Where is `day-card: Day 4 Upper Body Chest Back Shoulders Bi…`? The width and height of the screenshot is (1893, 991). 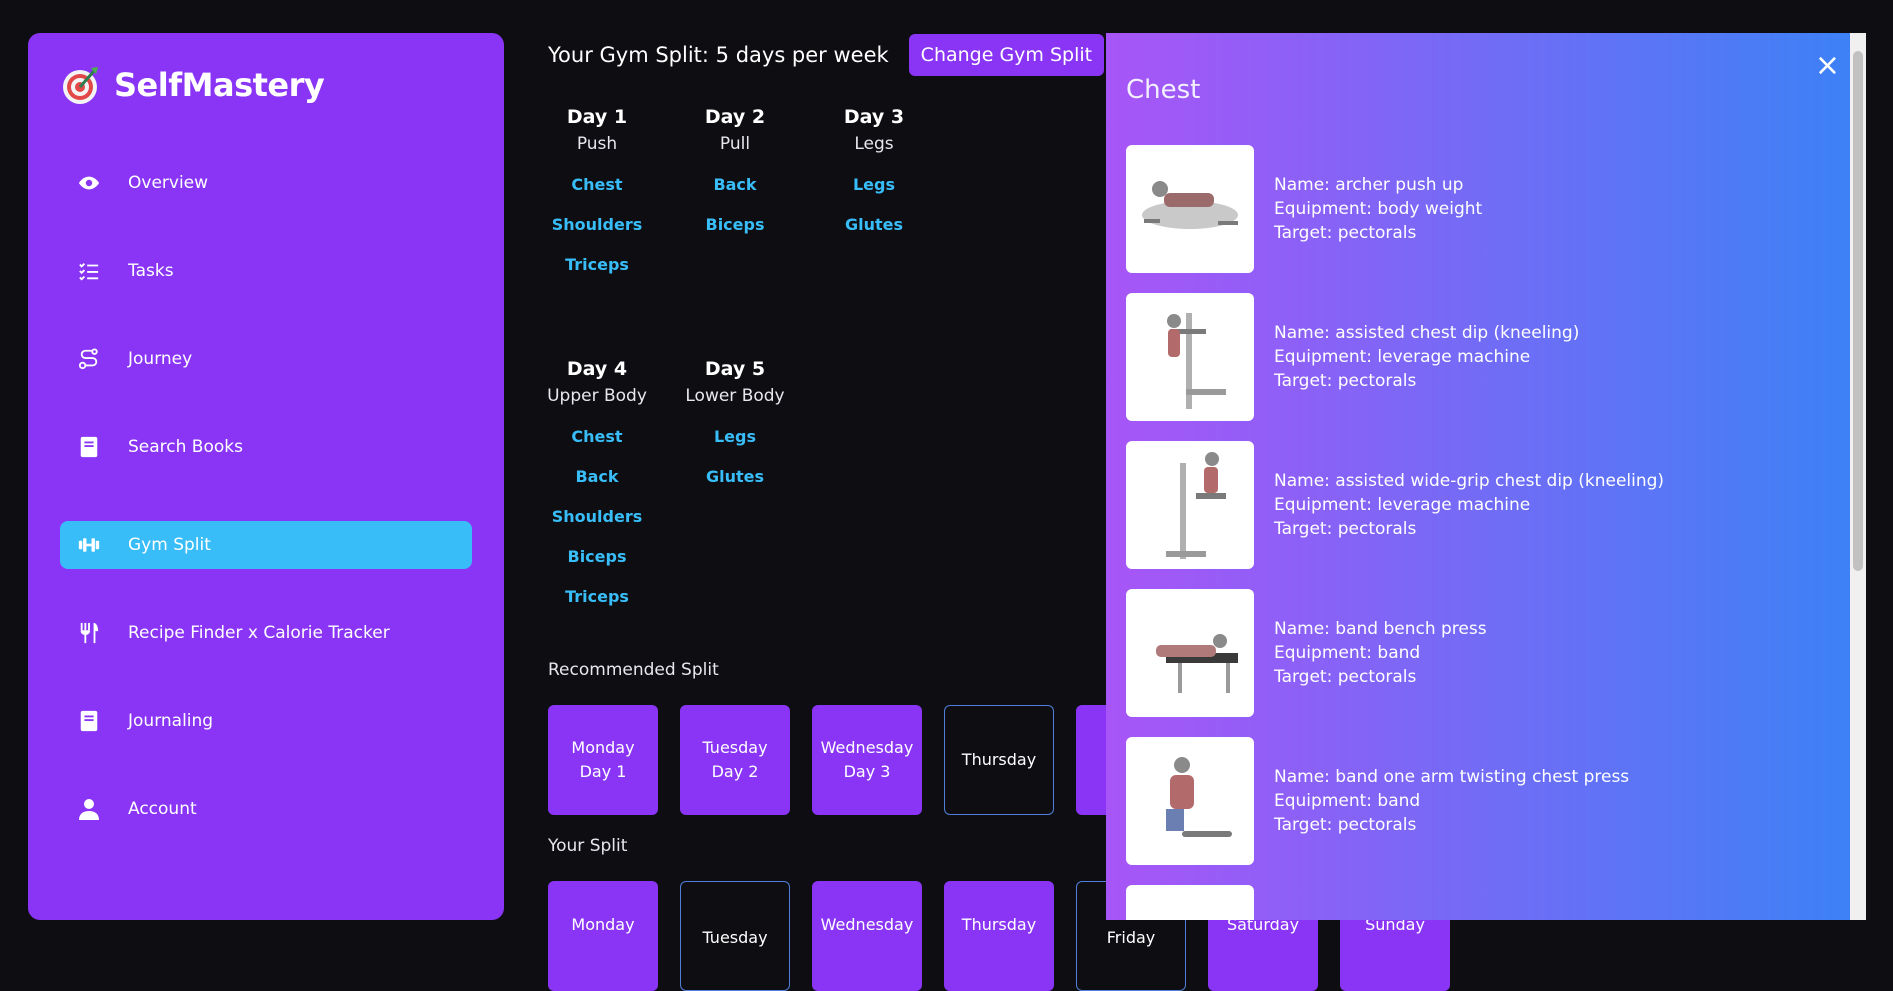
day-card: Day 4 Upper Body Chest Back Shoulders Bi… is located at coordinates (597, 482).